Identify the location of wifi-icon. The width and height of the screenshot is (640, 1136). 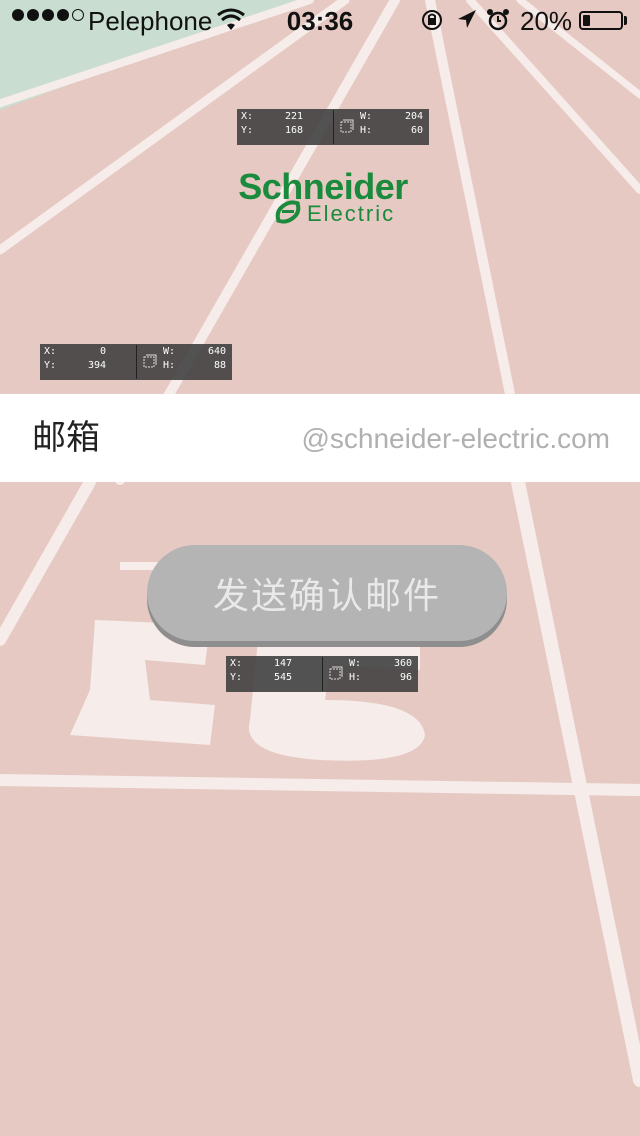
(231, 19).